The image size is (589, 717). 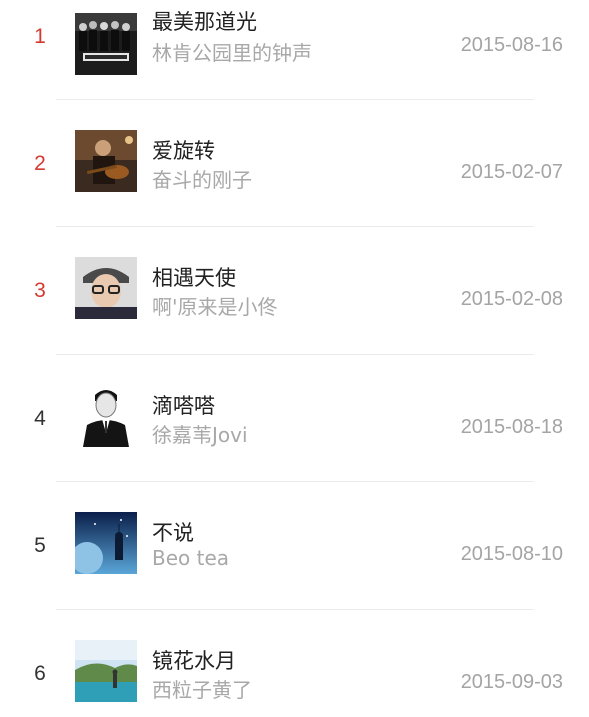 What do you see at coordinates (511, 427) in the screenshot?
I see `song-date: 2015-08-18` at bounding box center [511, 427].